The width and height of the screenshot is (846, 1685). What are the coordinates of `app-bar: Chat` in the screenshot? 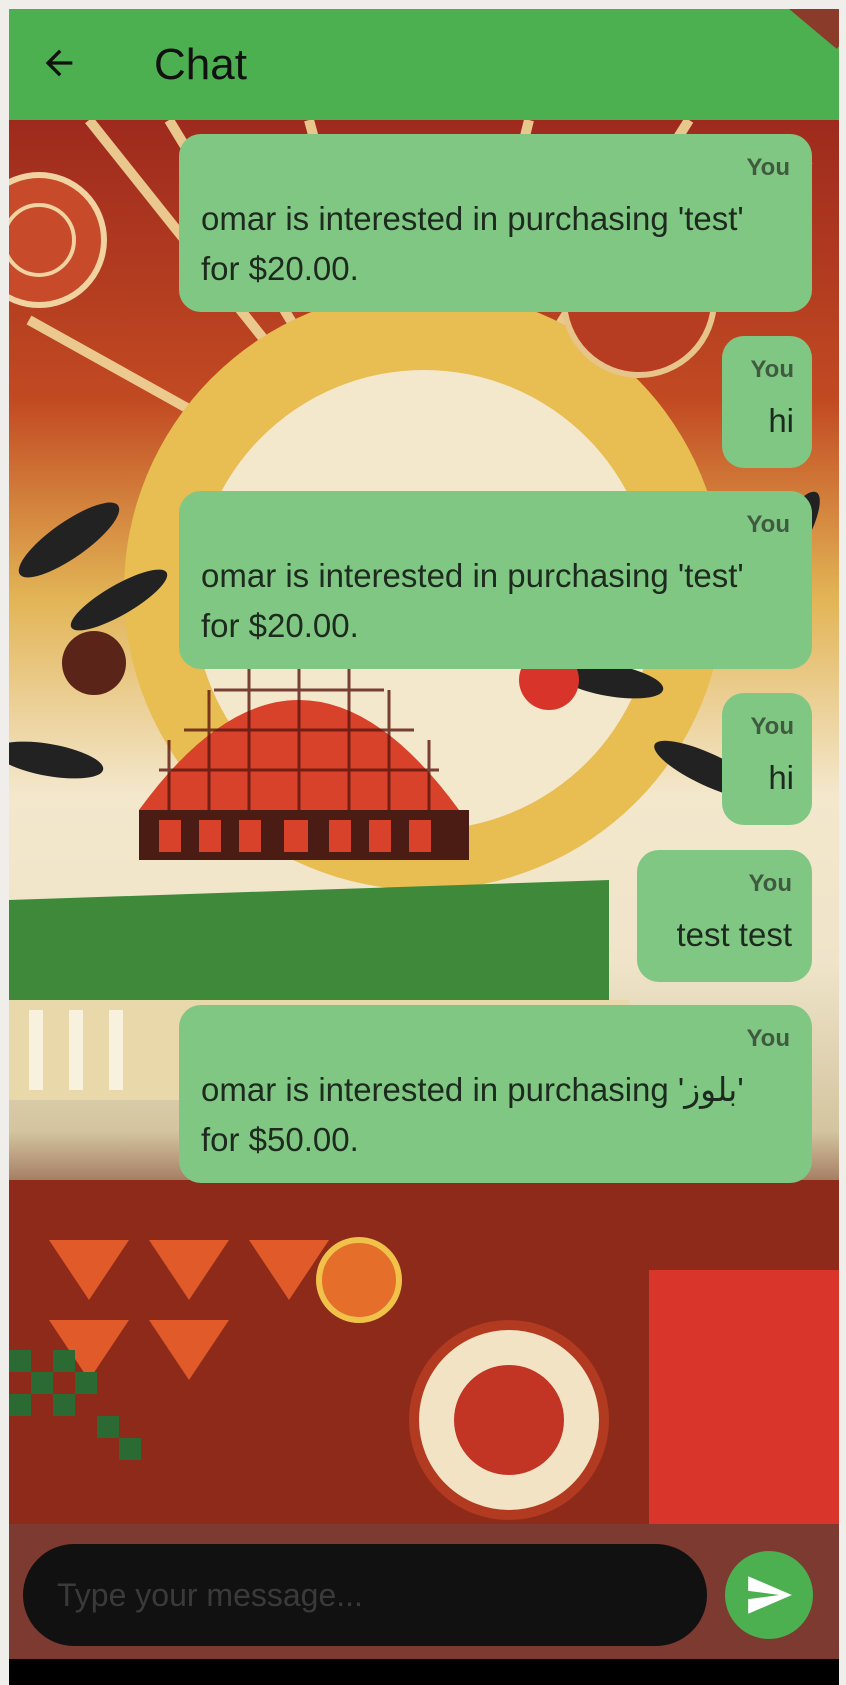 It's located at (424, 64).